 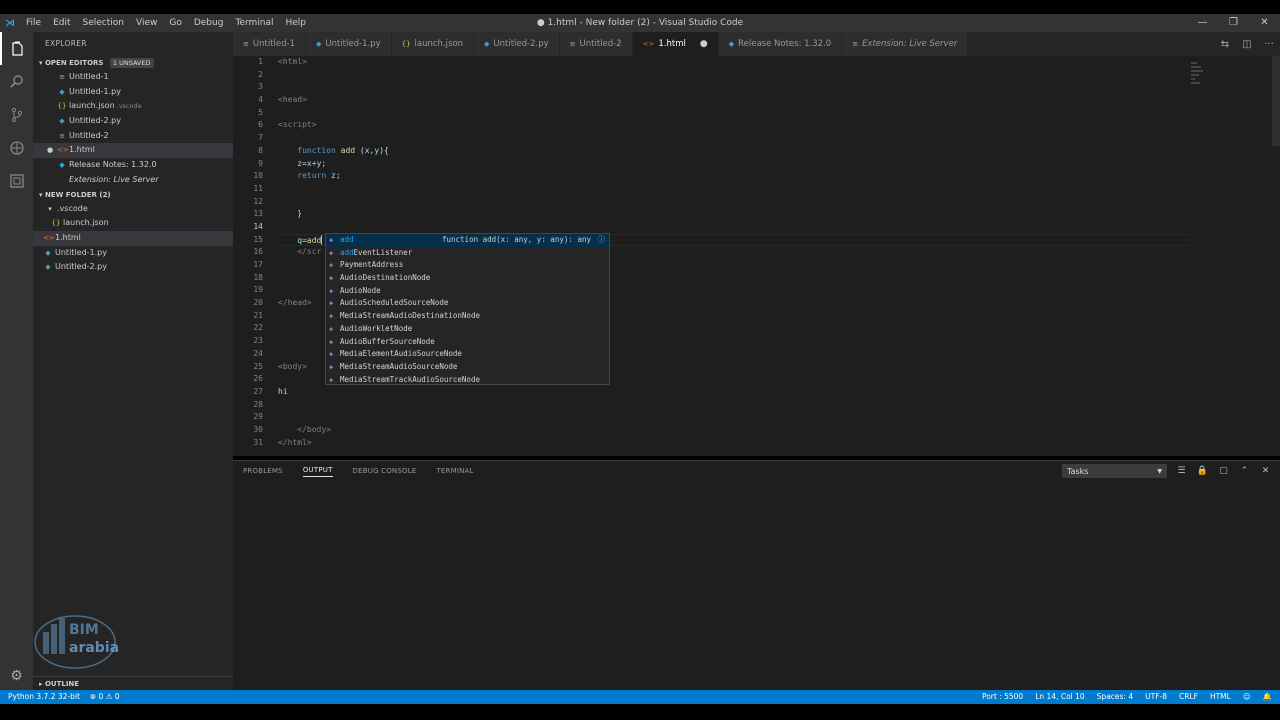 What do you see at coordinates (467, 253) in the screenshot?
I see `suggestion-item: ◈ addEventListener` at bounding box center [467, 253].